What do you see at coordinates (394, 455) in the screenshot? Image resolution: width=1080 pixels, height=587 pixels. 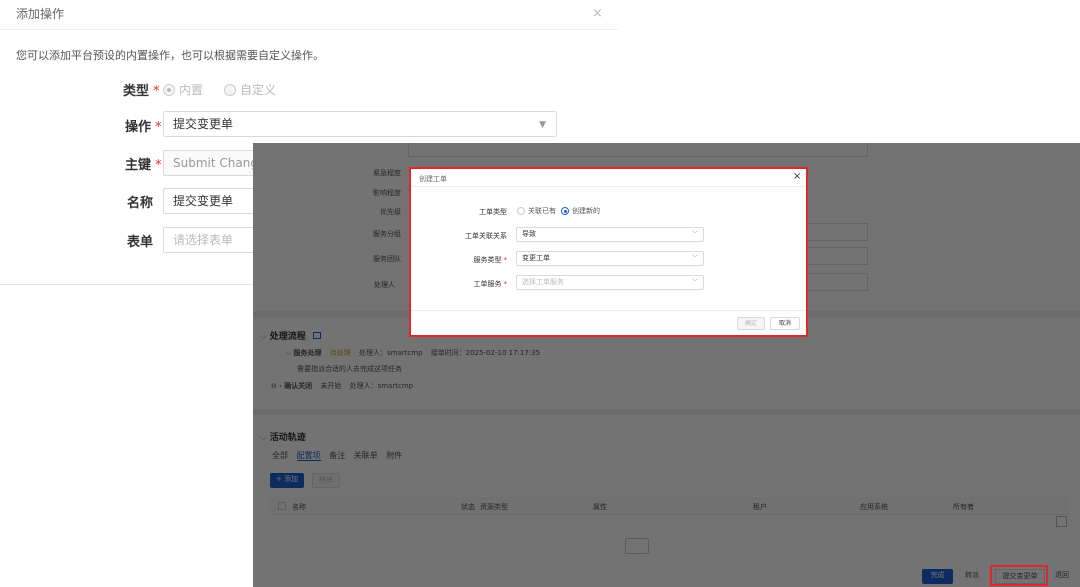 I see `tab-attachments: 附件` at bounding box center [394, 455].